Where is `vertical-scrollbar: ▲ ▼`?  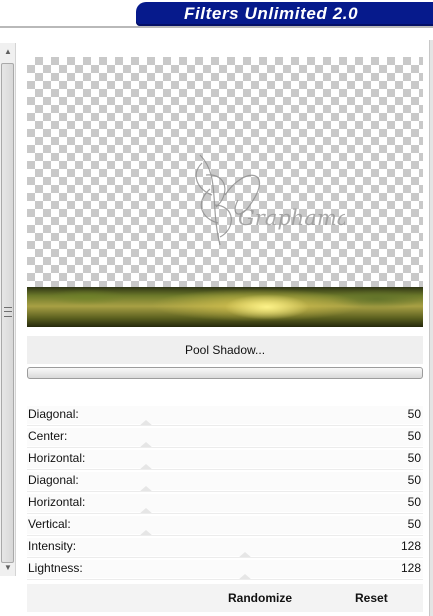
vertical-scrollbar: ▲ ▼ is located at coordinates (8, 309).